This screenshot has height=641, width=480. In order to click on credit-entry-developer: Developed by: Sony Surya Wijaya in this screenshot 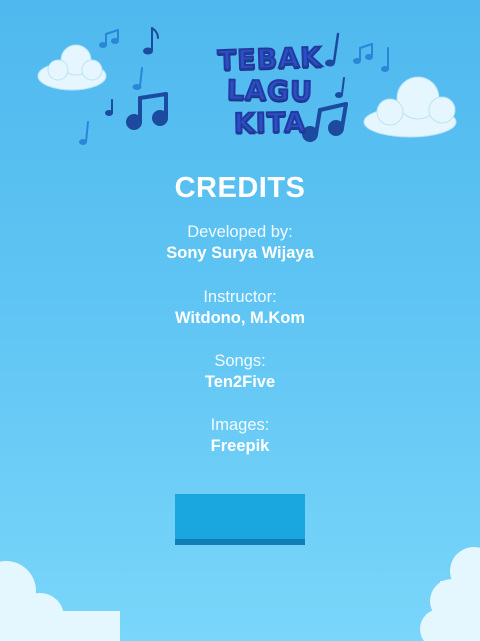, I will do `click(240, 243)`.